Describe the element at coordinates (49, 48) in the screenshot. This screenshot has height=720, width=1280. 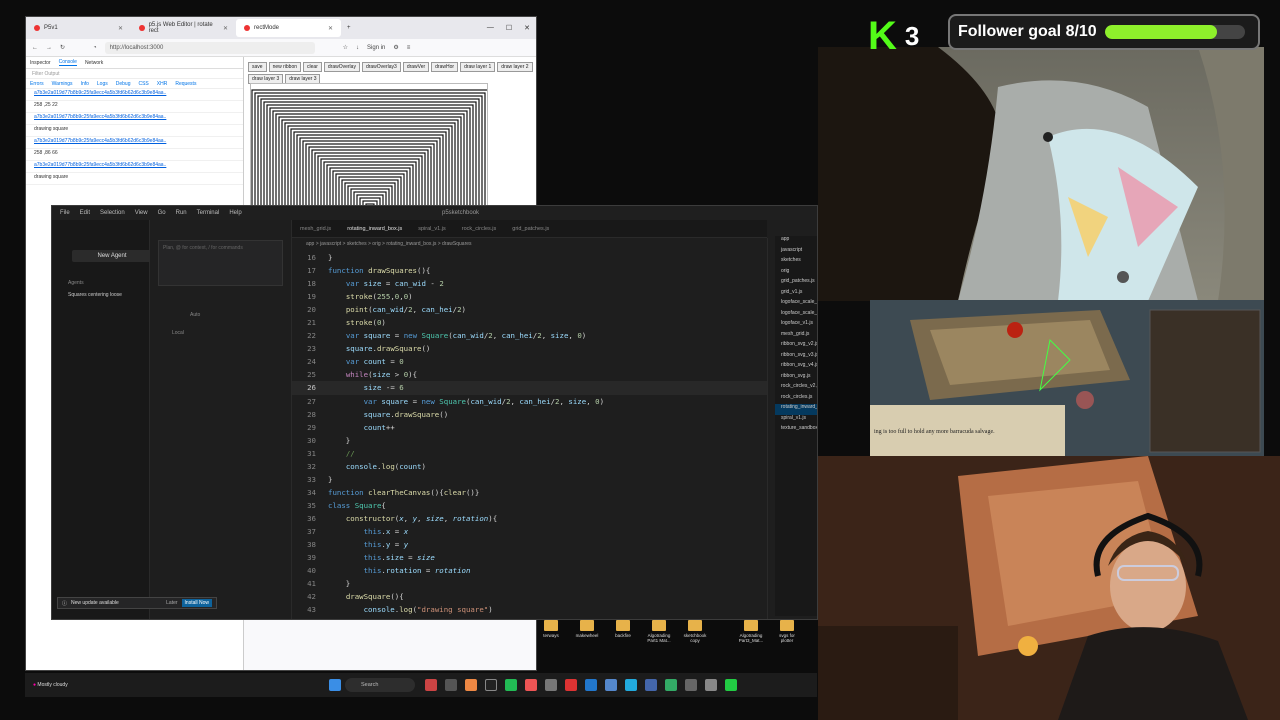
I see `forward-icon: →` at that location.